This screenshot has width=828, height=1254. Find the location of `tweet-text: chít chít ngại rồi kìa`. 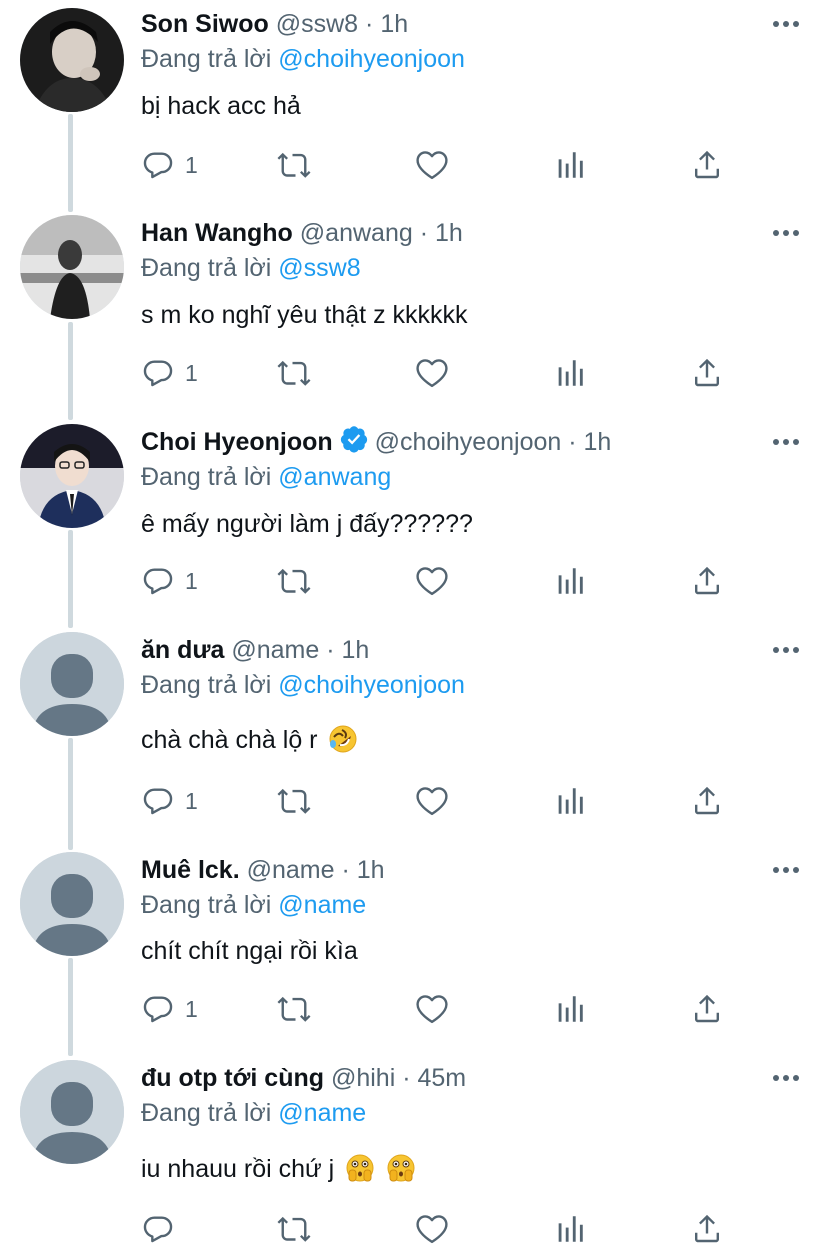

tweet-text: chít chít ngại rồi kìa is located at coordinates (249, 951).